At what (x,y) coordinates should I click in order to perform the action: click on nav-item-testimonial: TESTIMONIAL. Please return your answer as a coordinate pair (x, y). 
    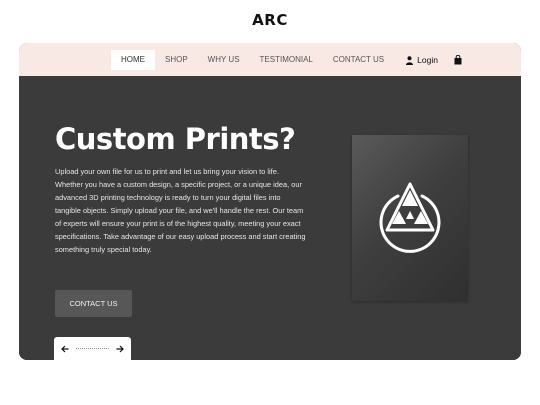
    Looking at the image, I should click on (286, 60).